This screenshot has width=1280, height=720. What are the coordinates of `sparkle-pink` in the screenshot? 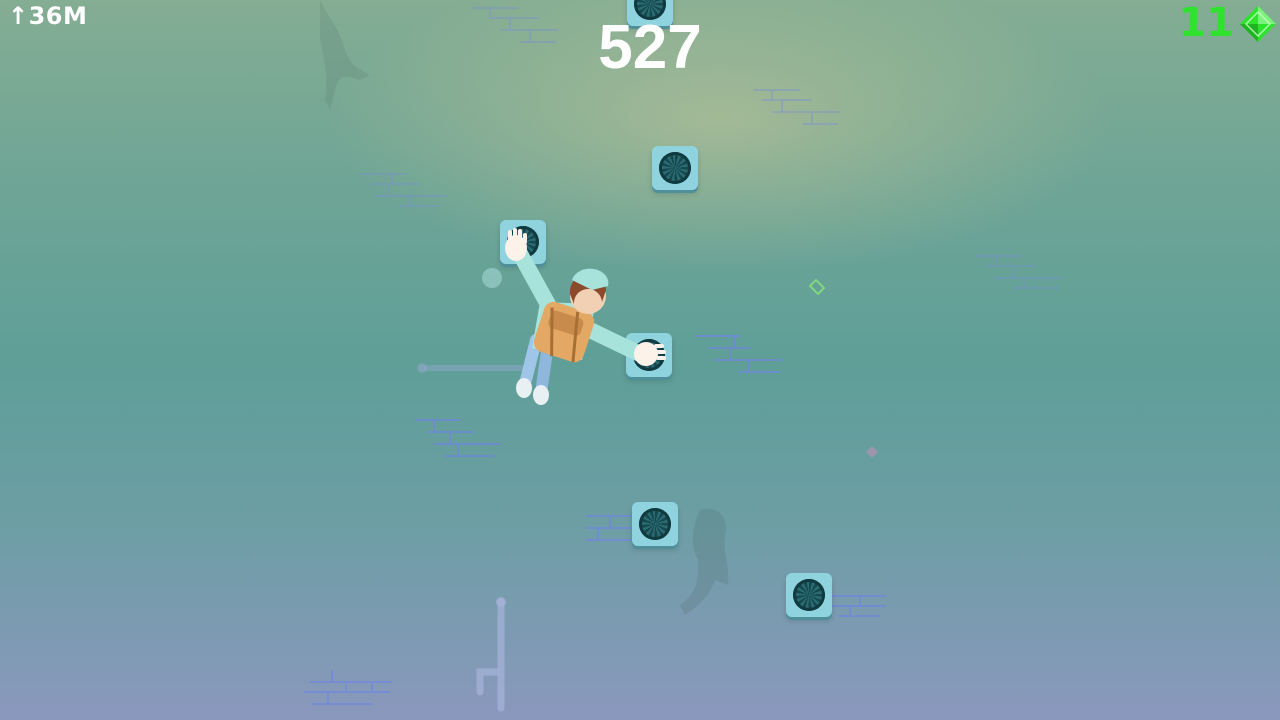 It's located at (872, 452).